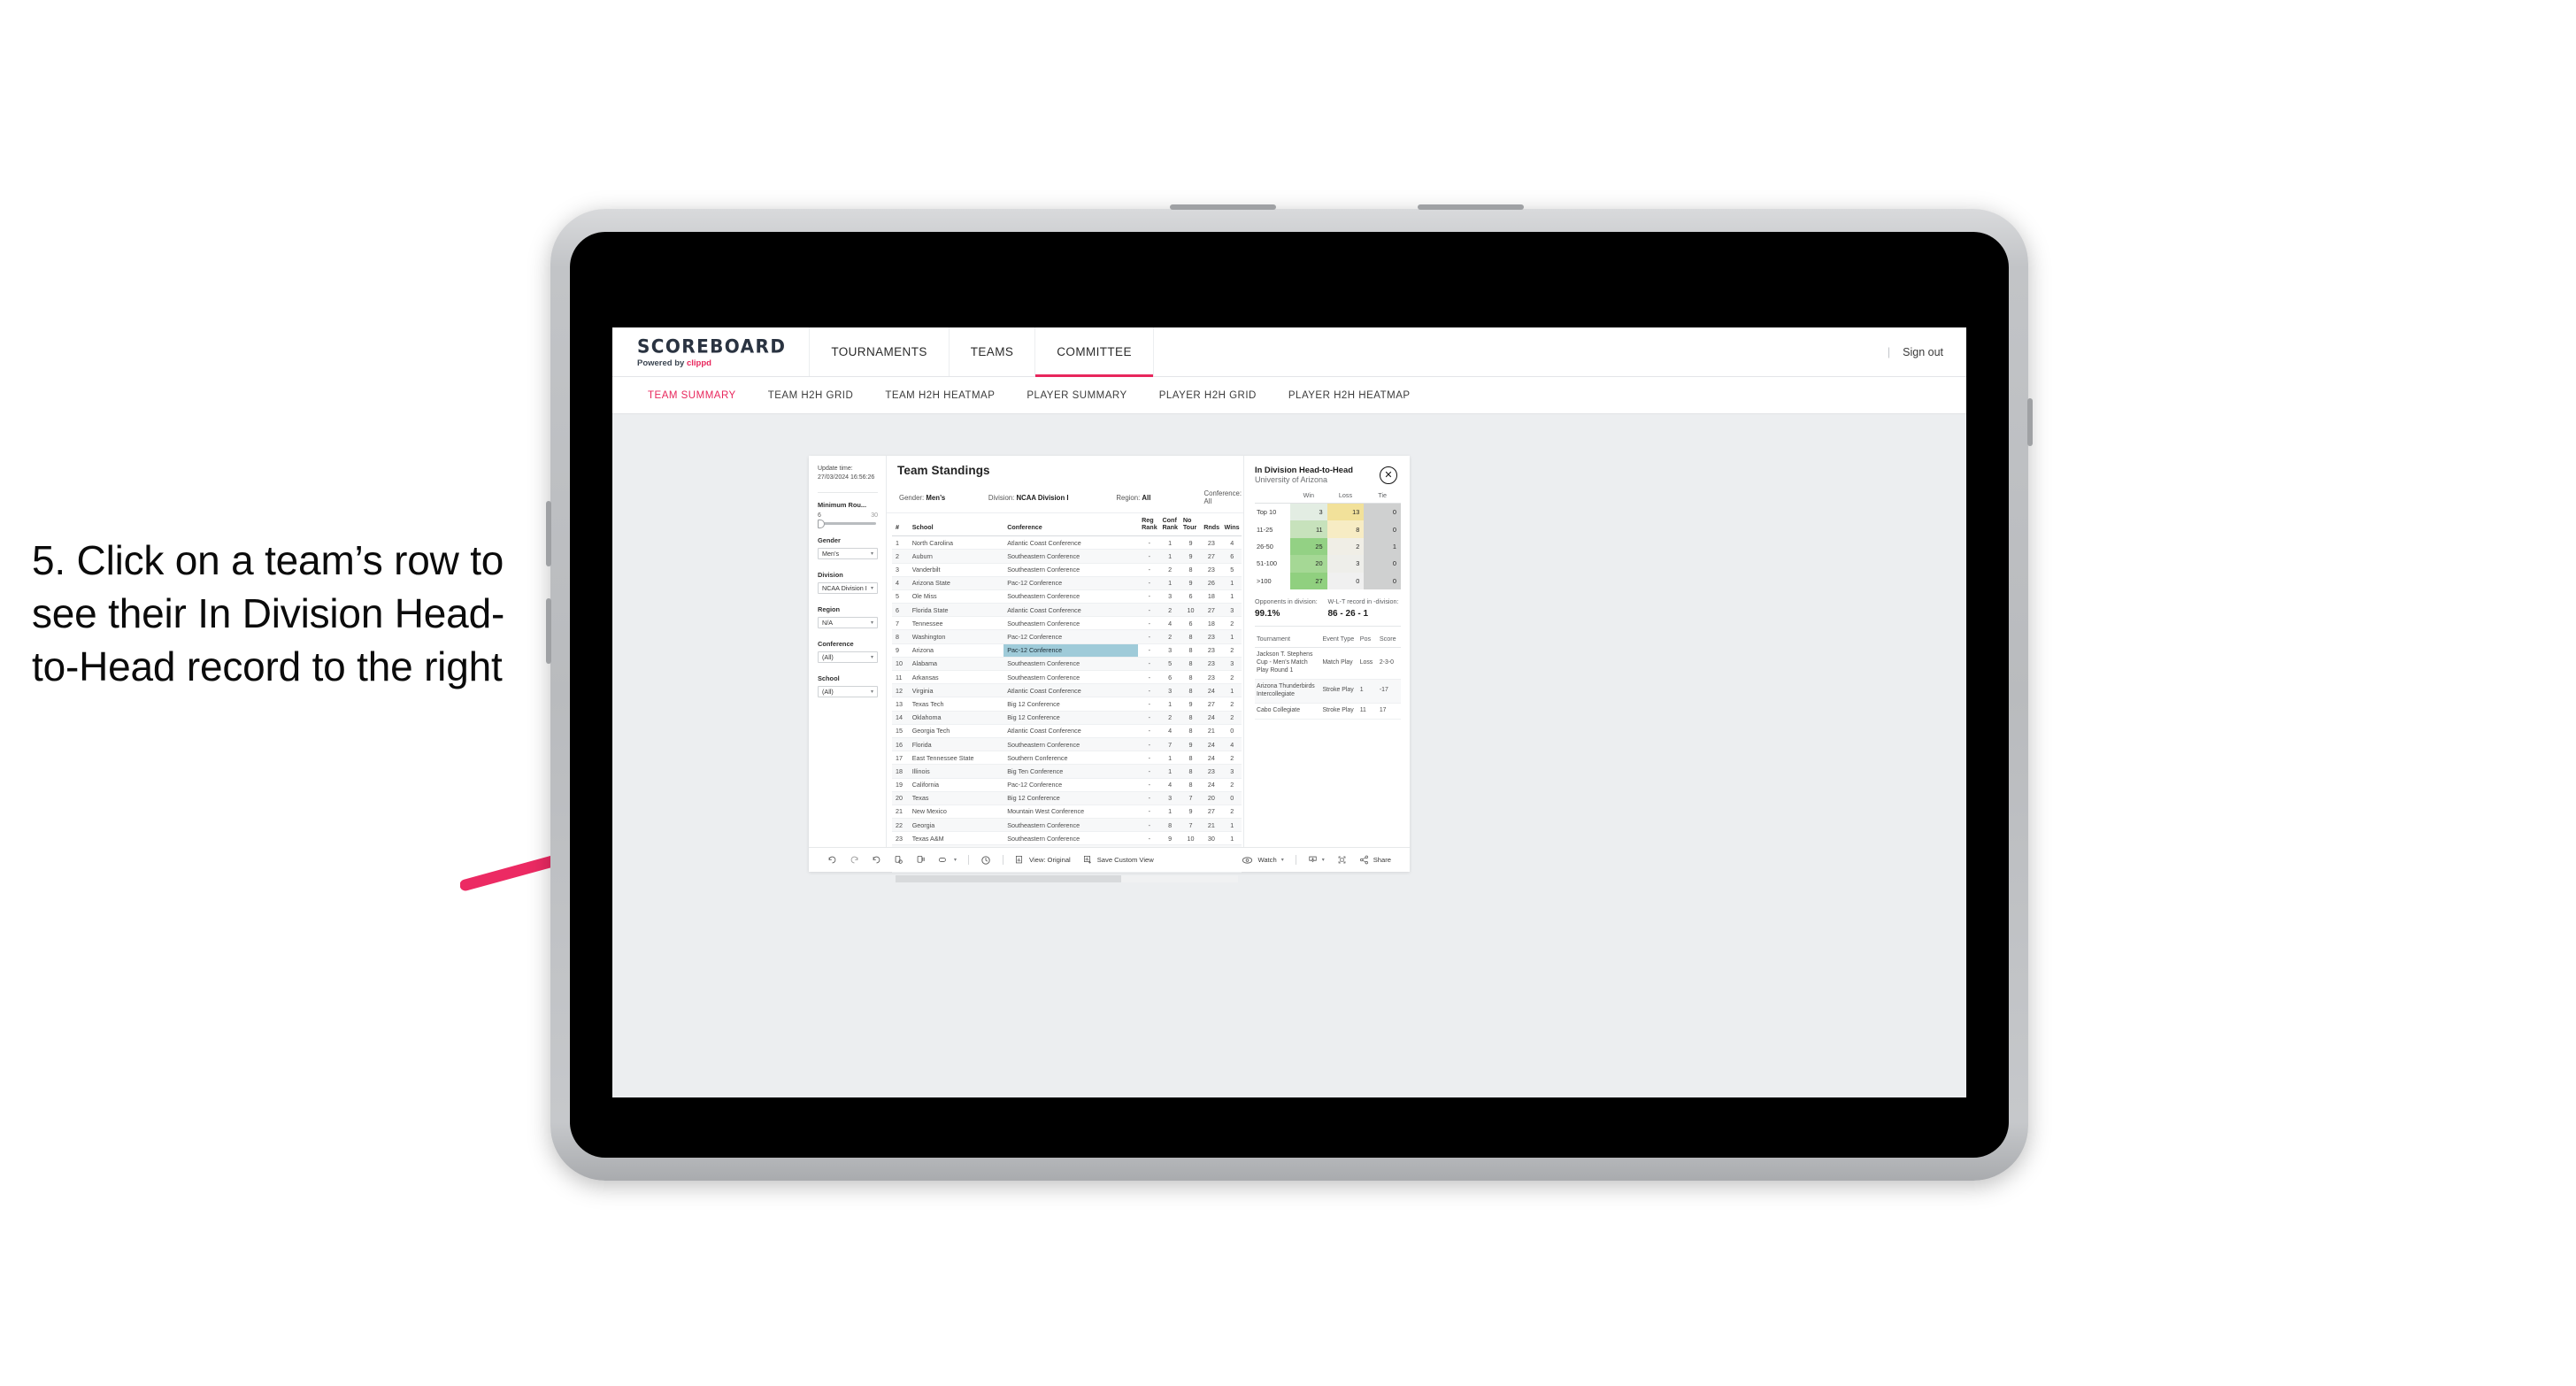  What do you see at coordinates (848, 588) in the screenshot?
I see `filter-division-select: NCAA Division I ▾` at bounding box center [848, 588].